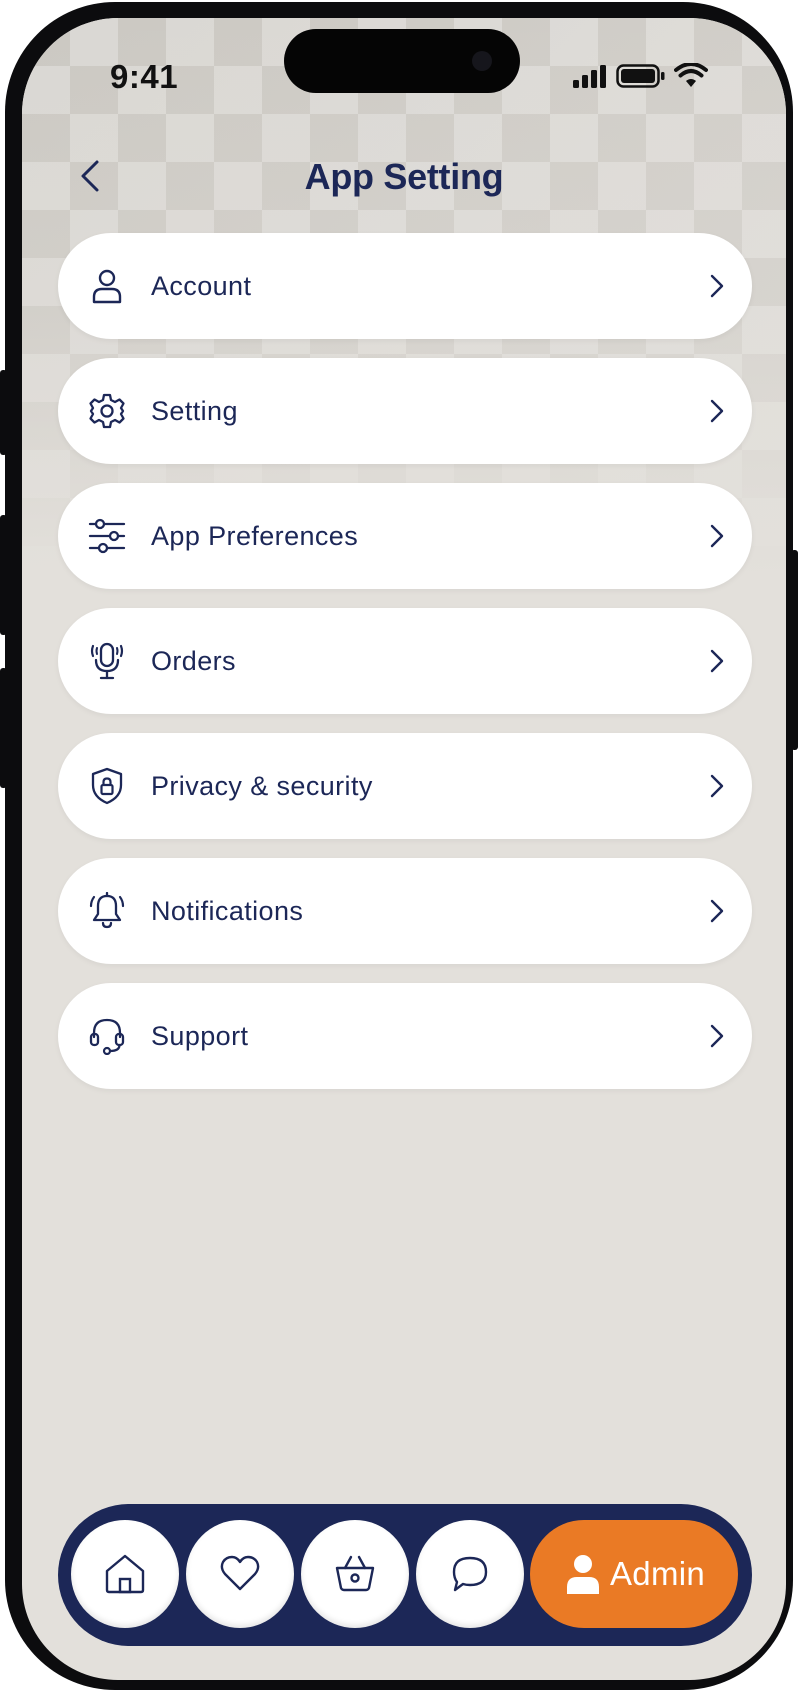 This screenshot has width=798, height=1694. What do you see at coordinates (107, 536) in the screenshot?
I see `sliders-icon` at bounding box center [107, 536].